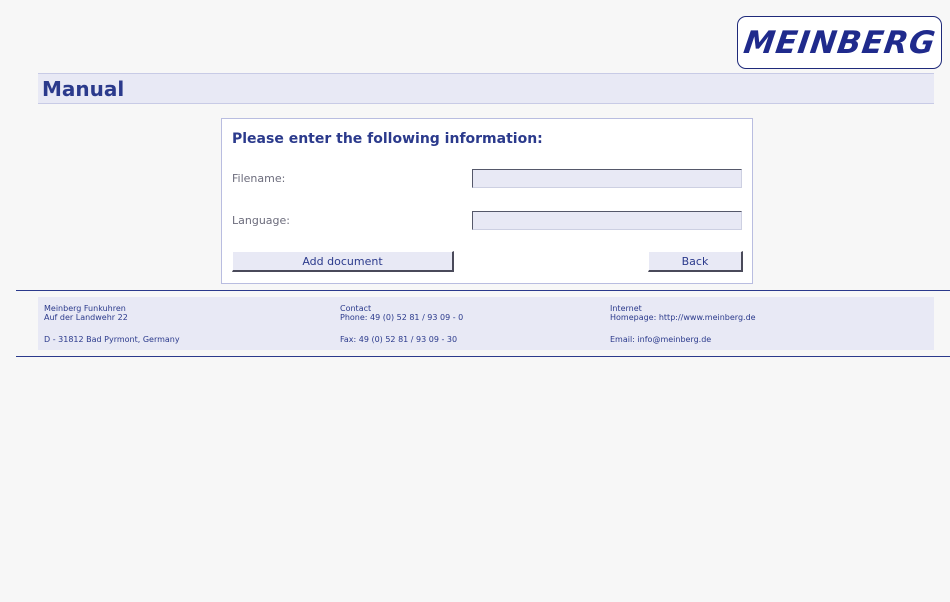 The height and width of the screenshot is (602, 950). I want to click on meinberg-logo: MEINBERG, so click(839, 42).